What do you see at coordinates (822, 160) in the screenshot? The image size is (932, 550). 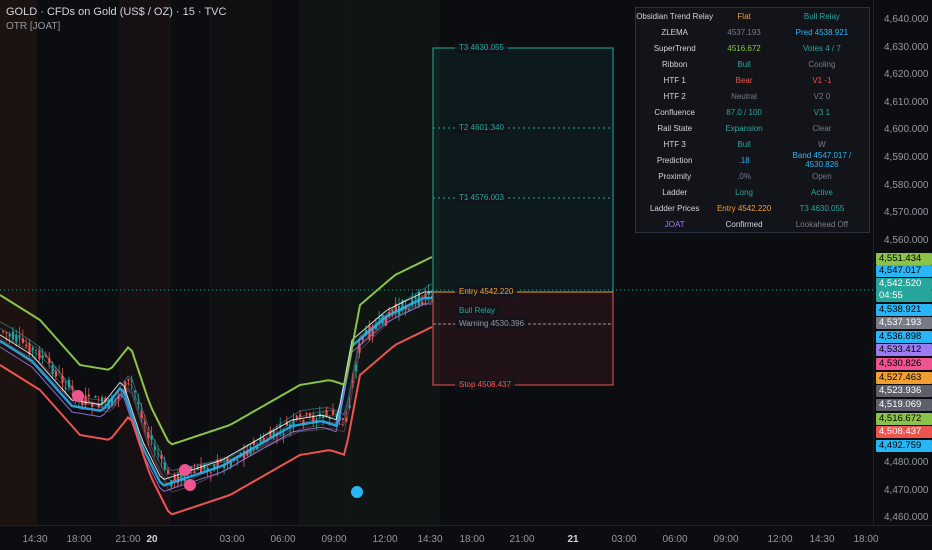 I see `info-detail: Band 4547.017 / 4530.826` at bounding box center [822, 160].